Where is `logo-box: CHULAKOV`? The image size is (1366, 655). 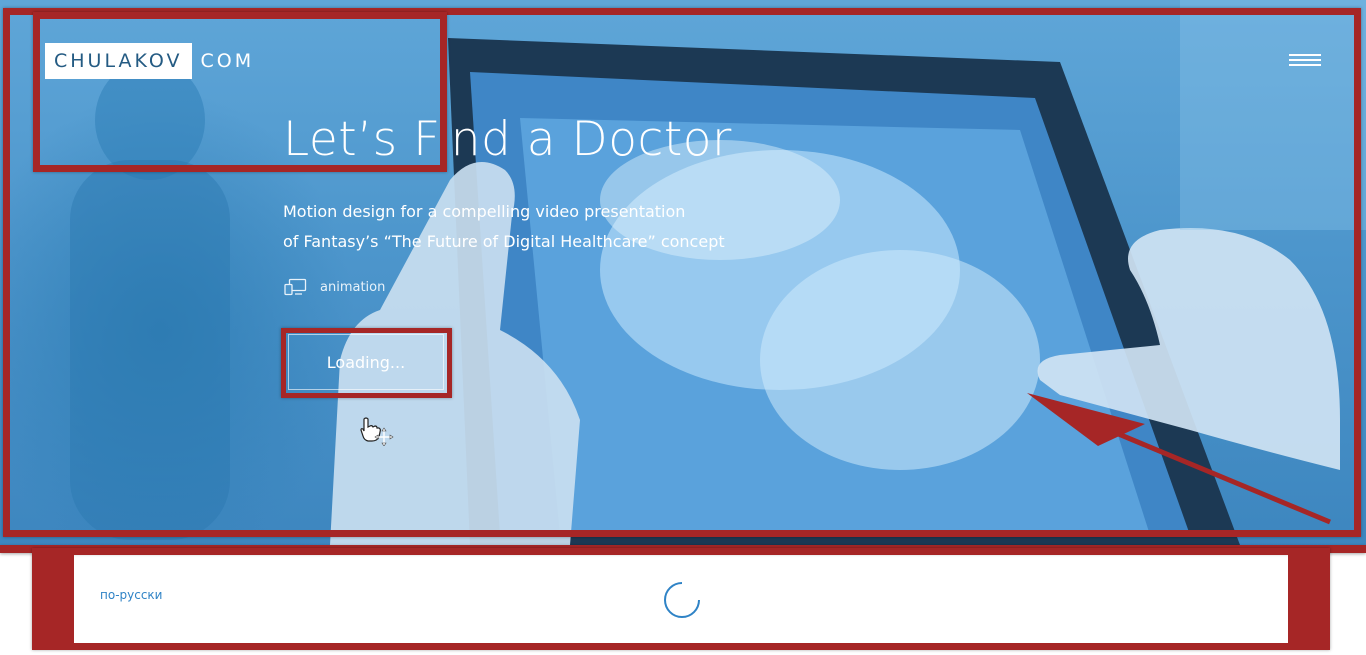 logo-box: CHULAKOV is located at coordinates (118, 61).